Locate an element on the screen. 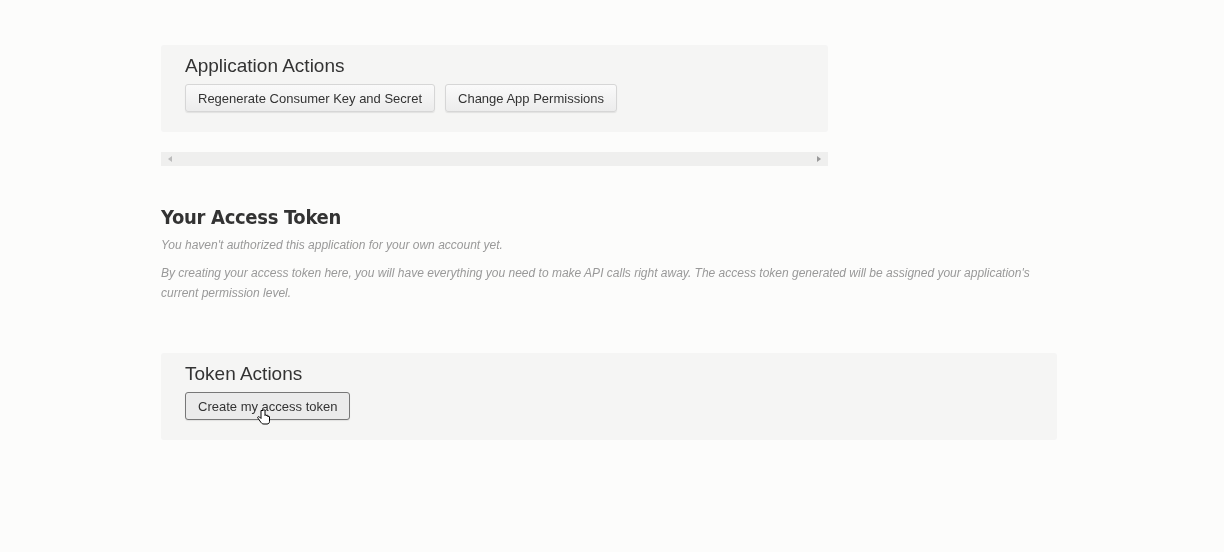 Image resolution: width=1224 pixels, height=552 pixels. action-button: Regenerate Consumer Key and Secret is located at coordinates (310, 98).